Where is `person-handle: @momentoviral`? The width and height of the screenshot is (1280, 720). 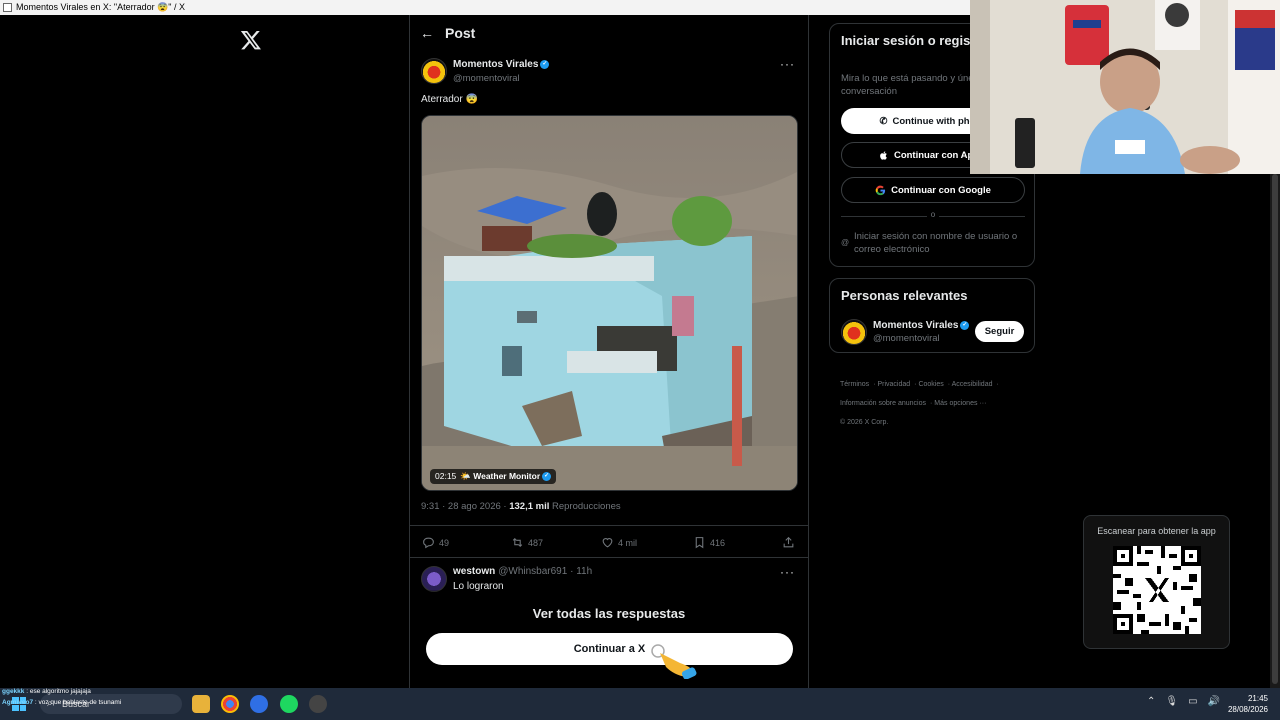 person-handle: @momentoviral is located at coordinates (906, 338).